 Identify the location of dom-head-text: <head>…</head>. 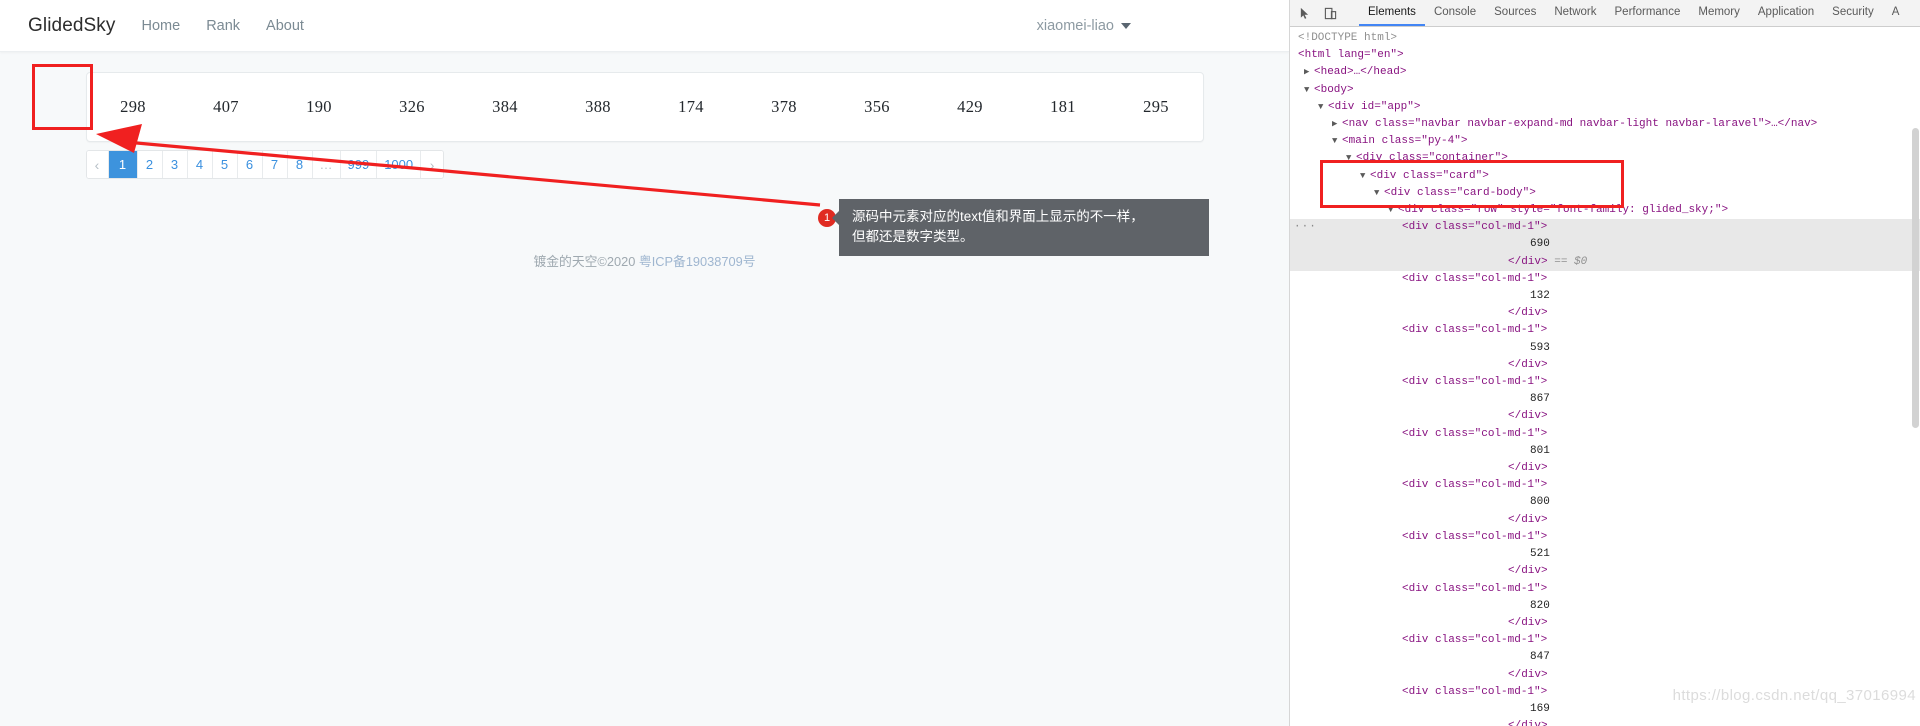
(1360, 72).